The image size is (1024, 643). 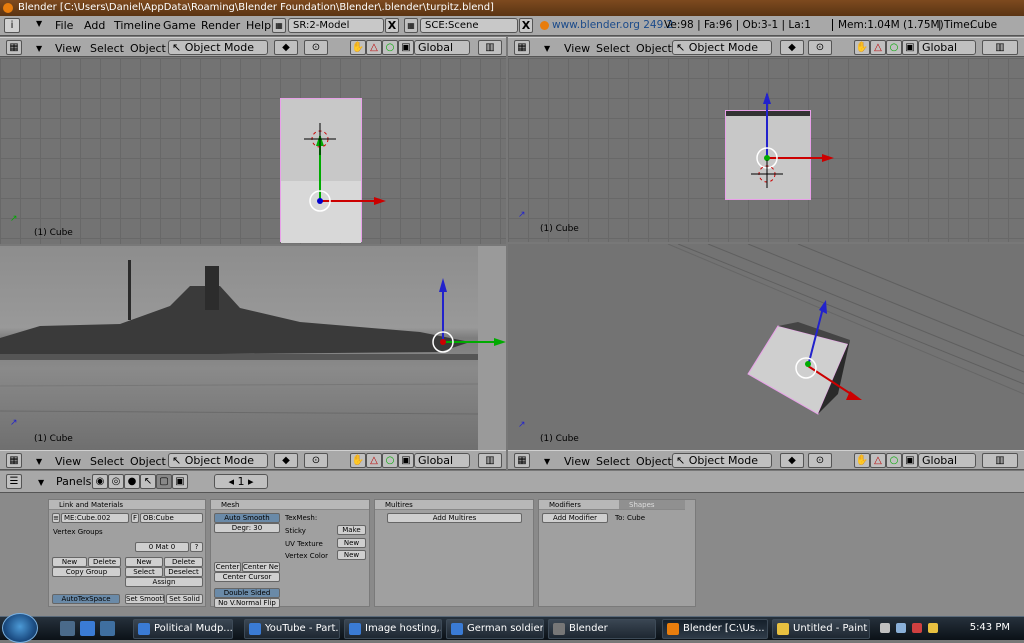 What do you see at coordinates (144, 562) in the screenshot?
I see `material-new-button: New` at bounding box center [144, 562].